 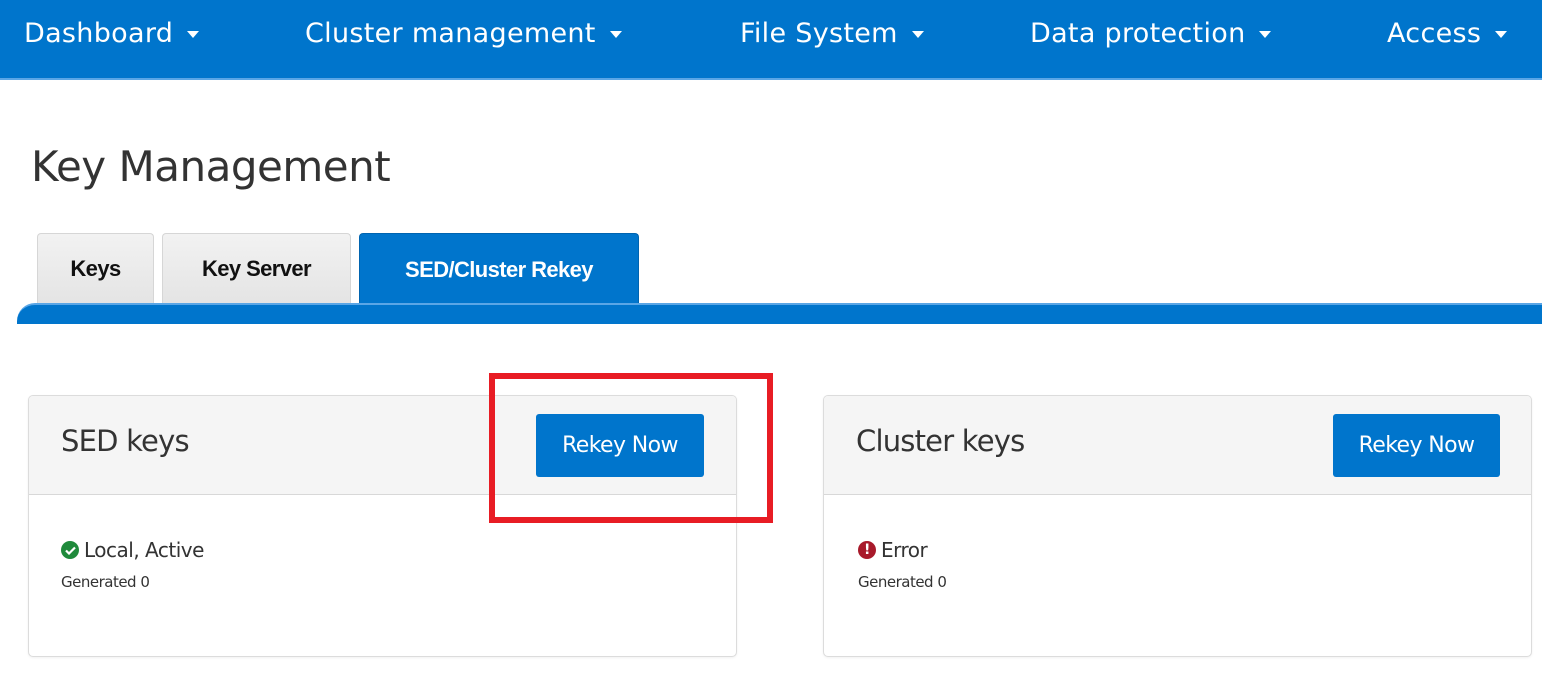 I want to click on nav-item-cluster-management: Cluster management, so click(x=463, y=33).